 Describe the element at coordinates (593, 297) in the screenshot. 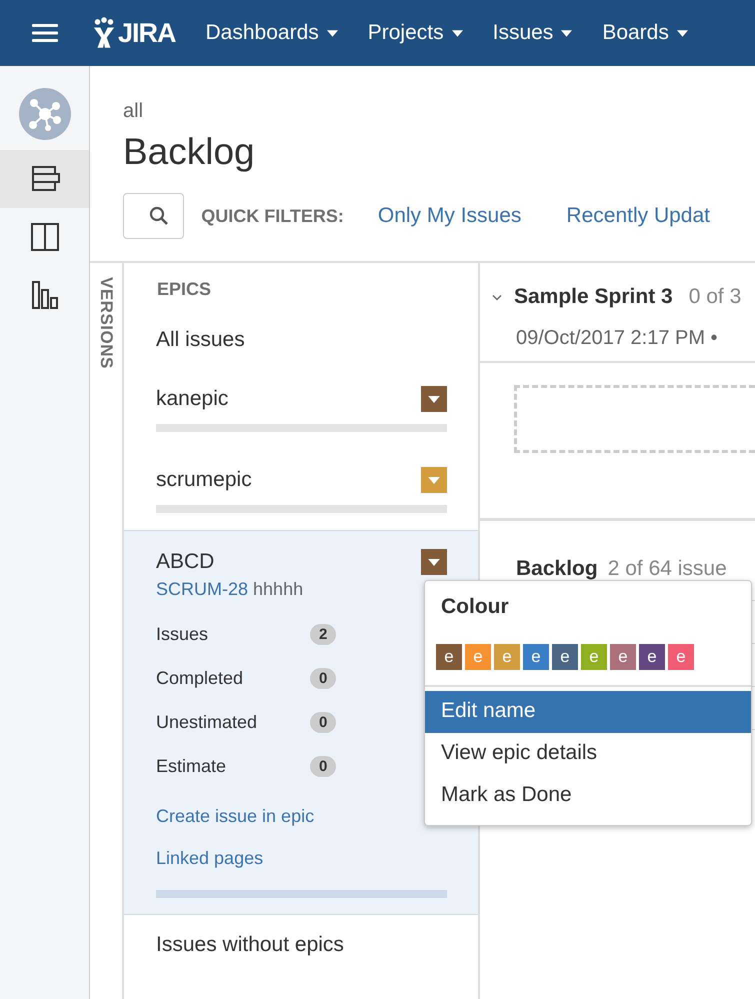

I see `sprint-name: Sample Sprint 3` at that location.